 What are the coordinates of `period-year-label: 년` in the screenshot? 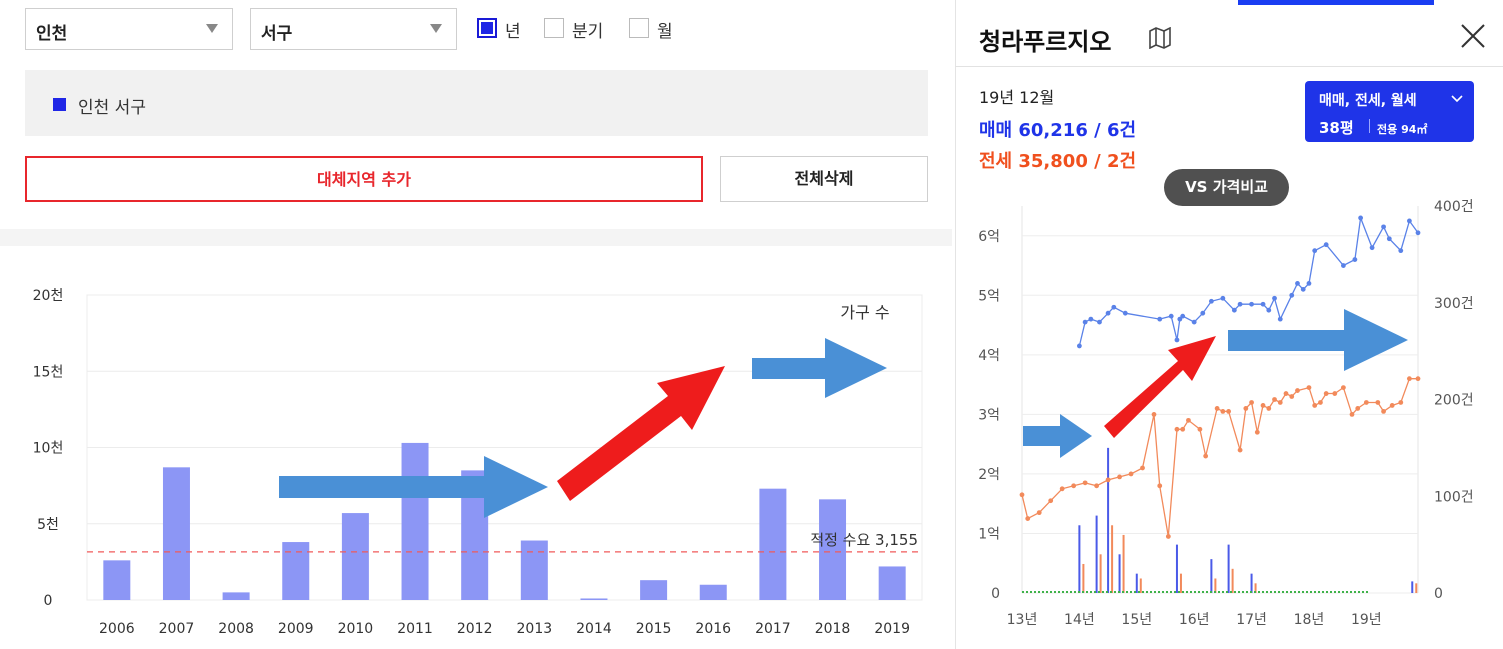 It's located at (513, 32).